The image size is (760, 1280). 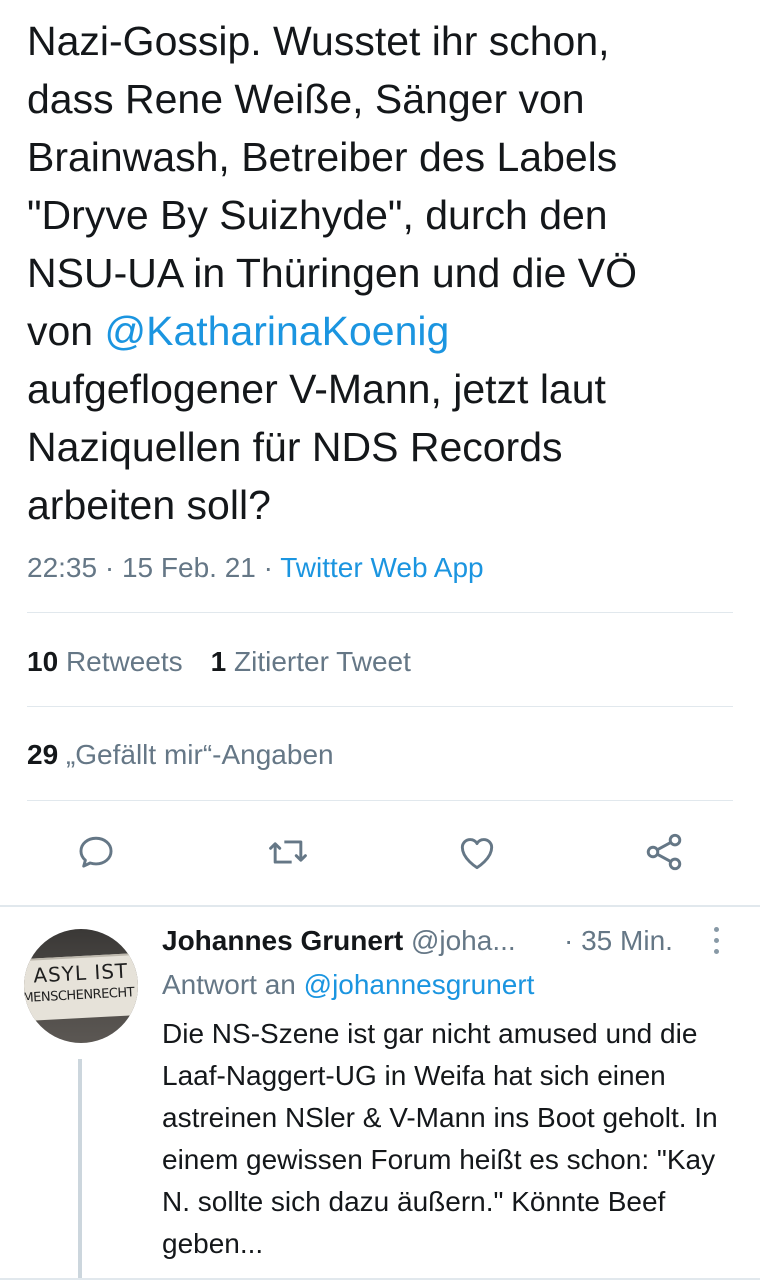 I want to click on tweet-line: Brainwash, Betreiber des Labels, so click(x=322, y=157).